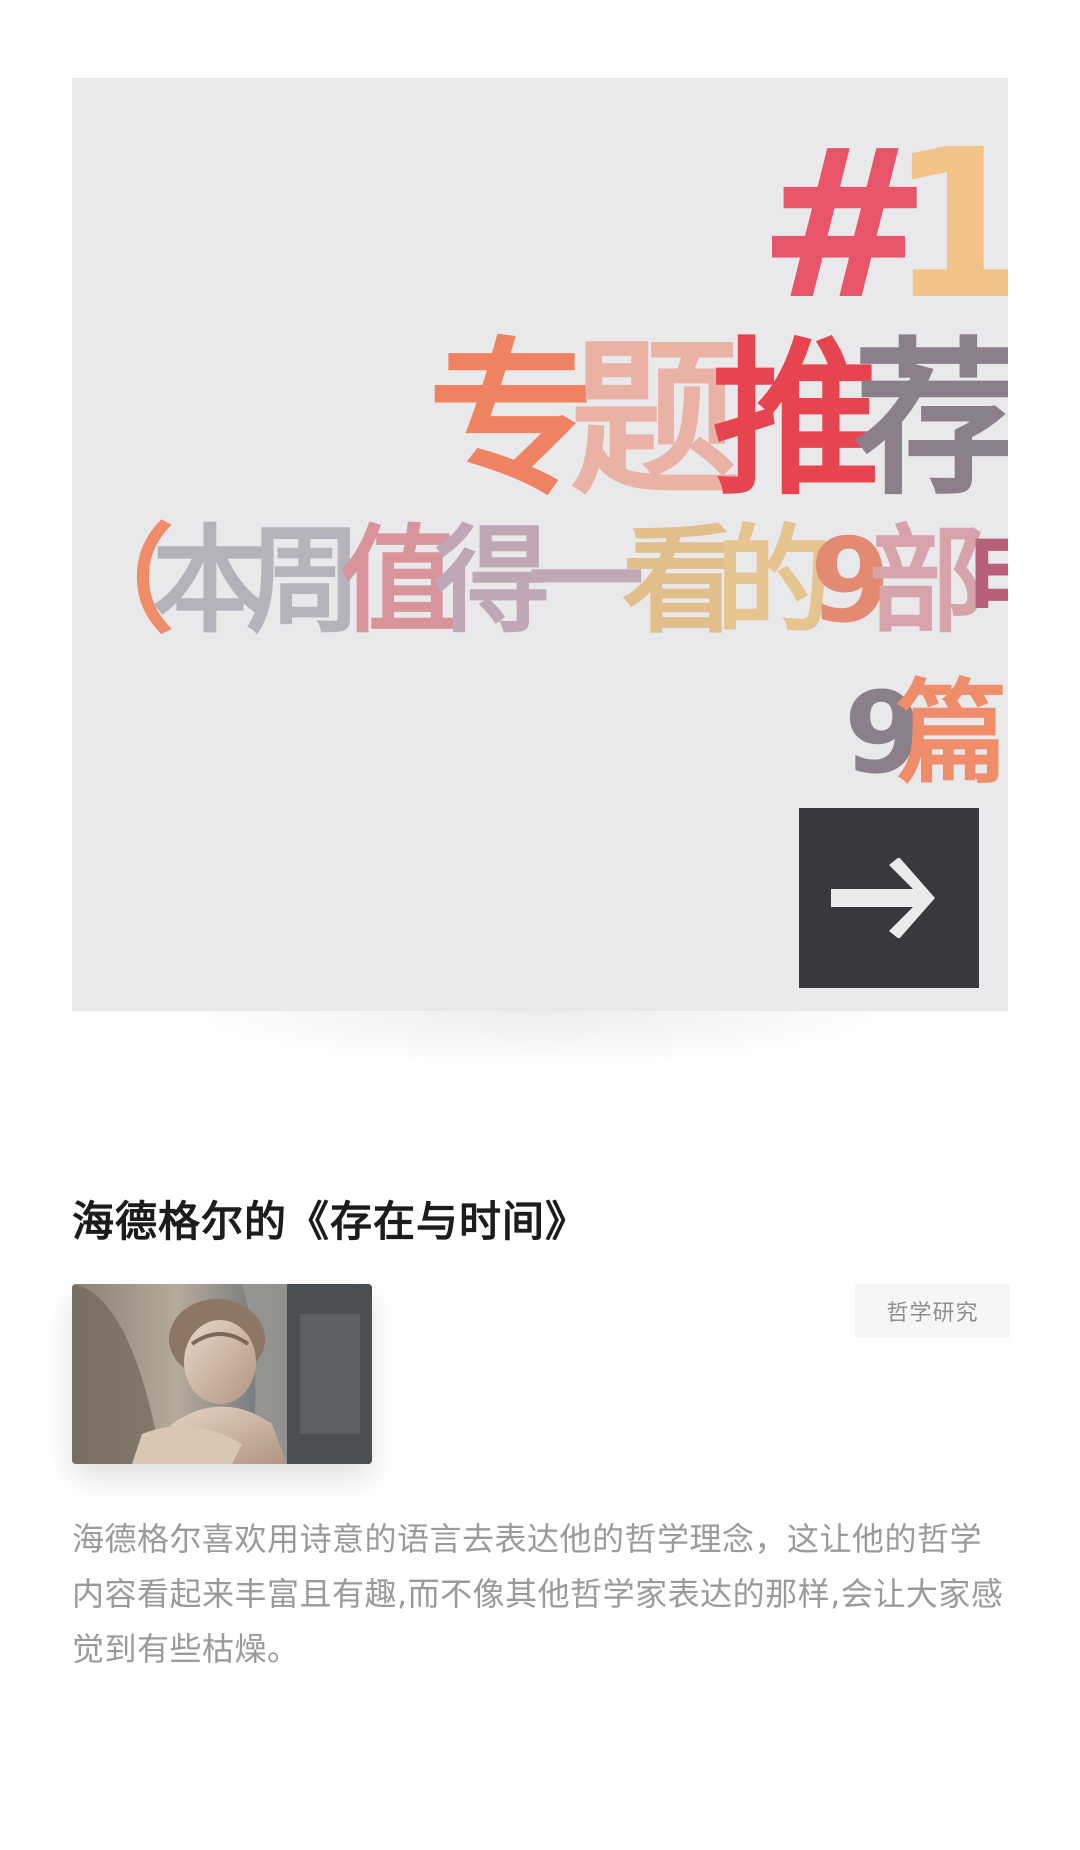 Image resolution: width=1080 pixels, height=1850 pixels. Describe the element at coordinates (796, 420) in the screenshot. I see `banner-glyph: 推` at that location.